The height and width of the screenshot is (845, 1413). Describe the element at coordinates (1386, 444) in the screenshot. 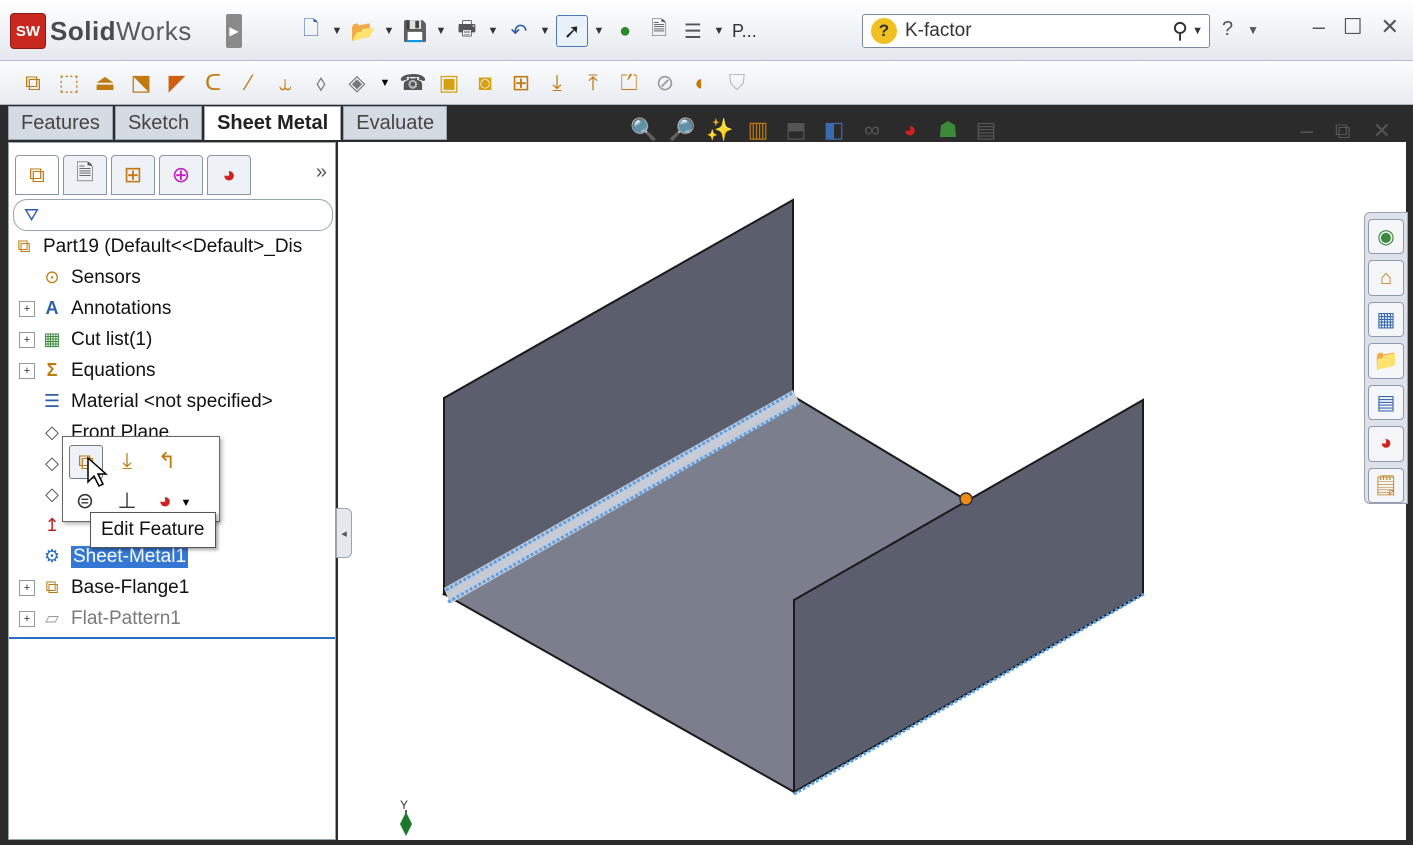

I see `appearances-icon: ◕` at that location.